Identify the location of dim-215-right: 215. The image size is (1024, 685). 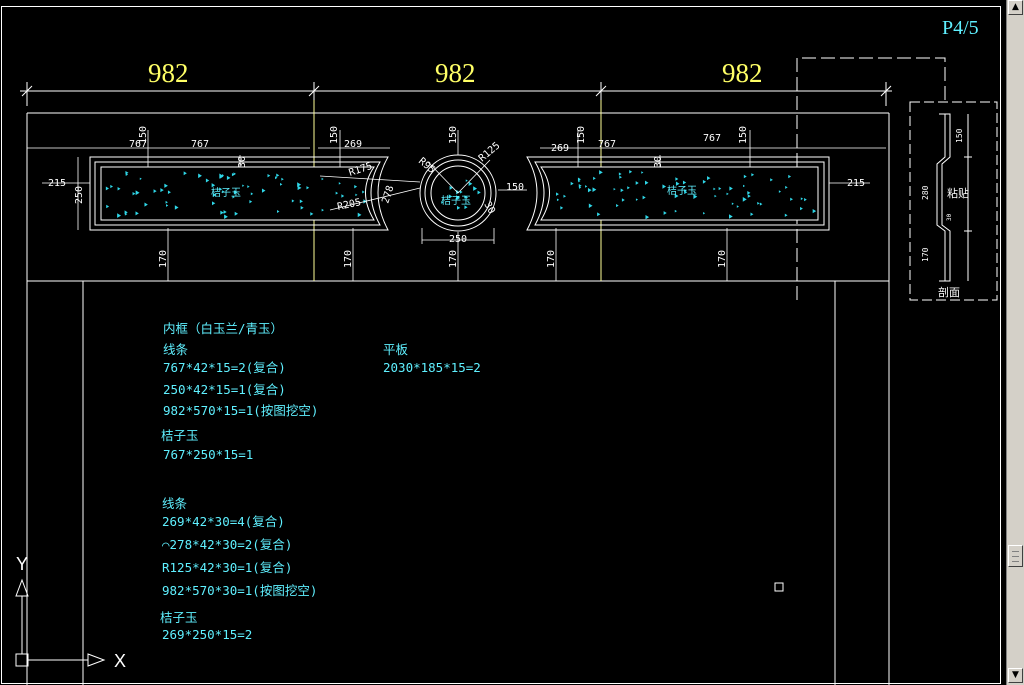
(856, 183).